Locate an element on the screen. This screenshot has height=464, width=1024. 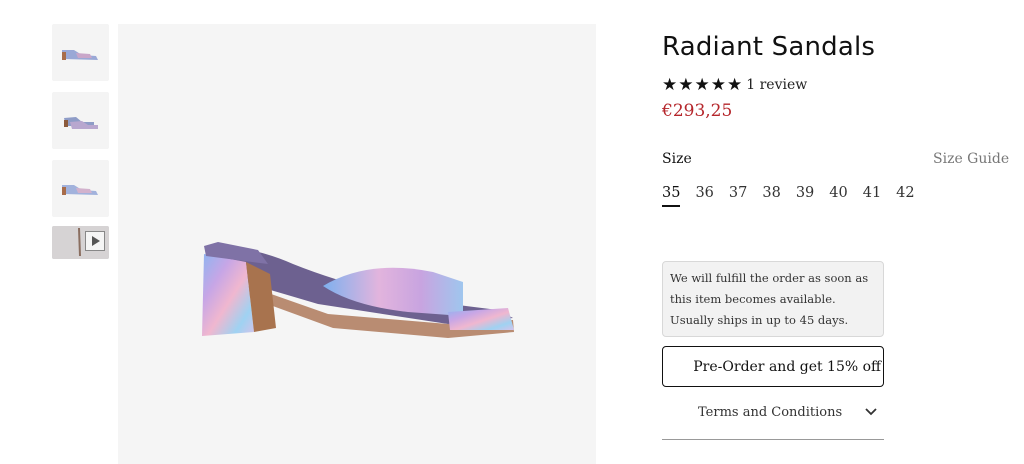
star-rating: ★ ★ ★ ★ ★ is located at coordinates (702, 85).